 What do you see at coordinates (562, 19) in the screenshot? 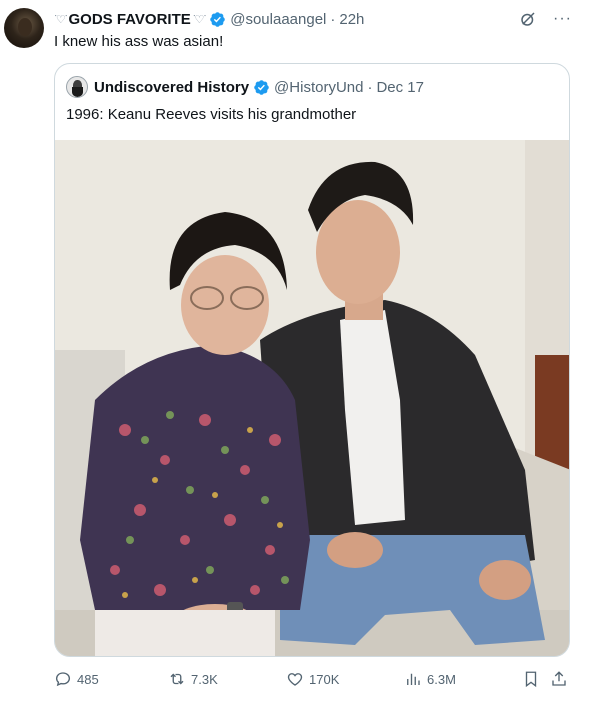
I see `more-icon: ···` at bounding box center [562, 19].